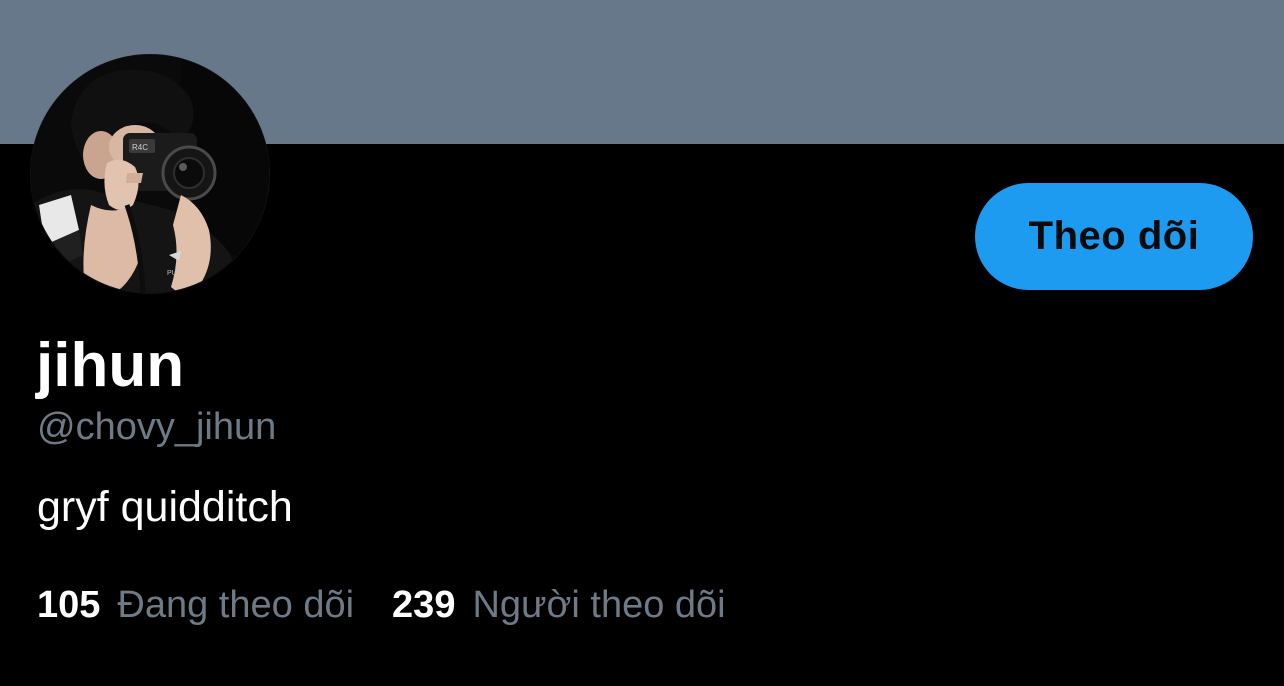 The width and height of the screenshot is (1284, 686). What do you see at coordinates (110, 365) in the screenshot?
I see `profile-display-name: jihun` at bounding box center [110, 365].